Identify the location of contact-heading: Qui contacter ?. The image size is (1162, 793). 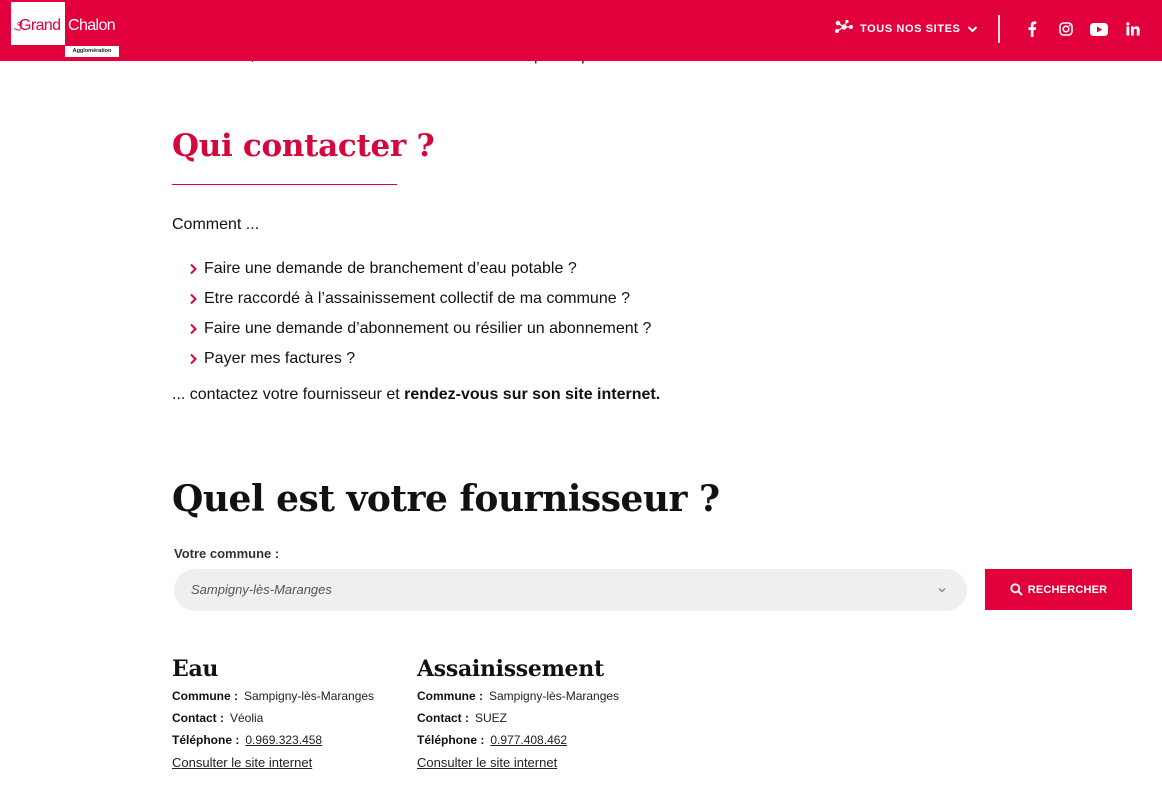
(303, 146).